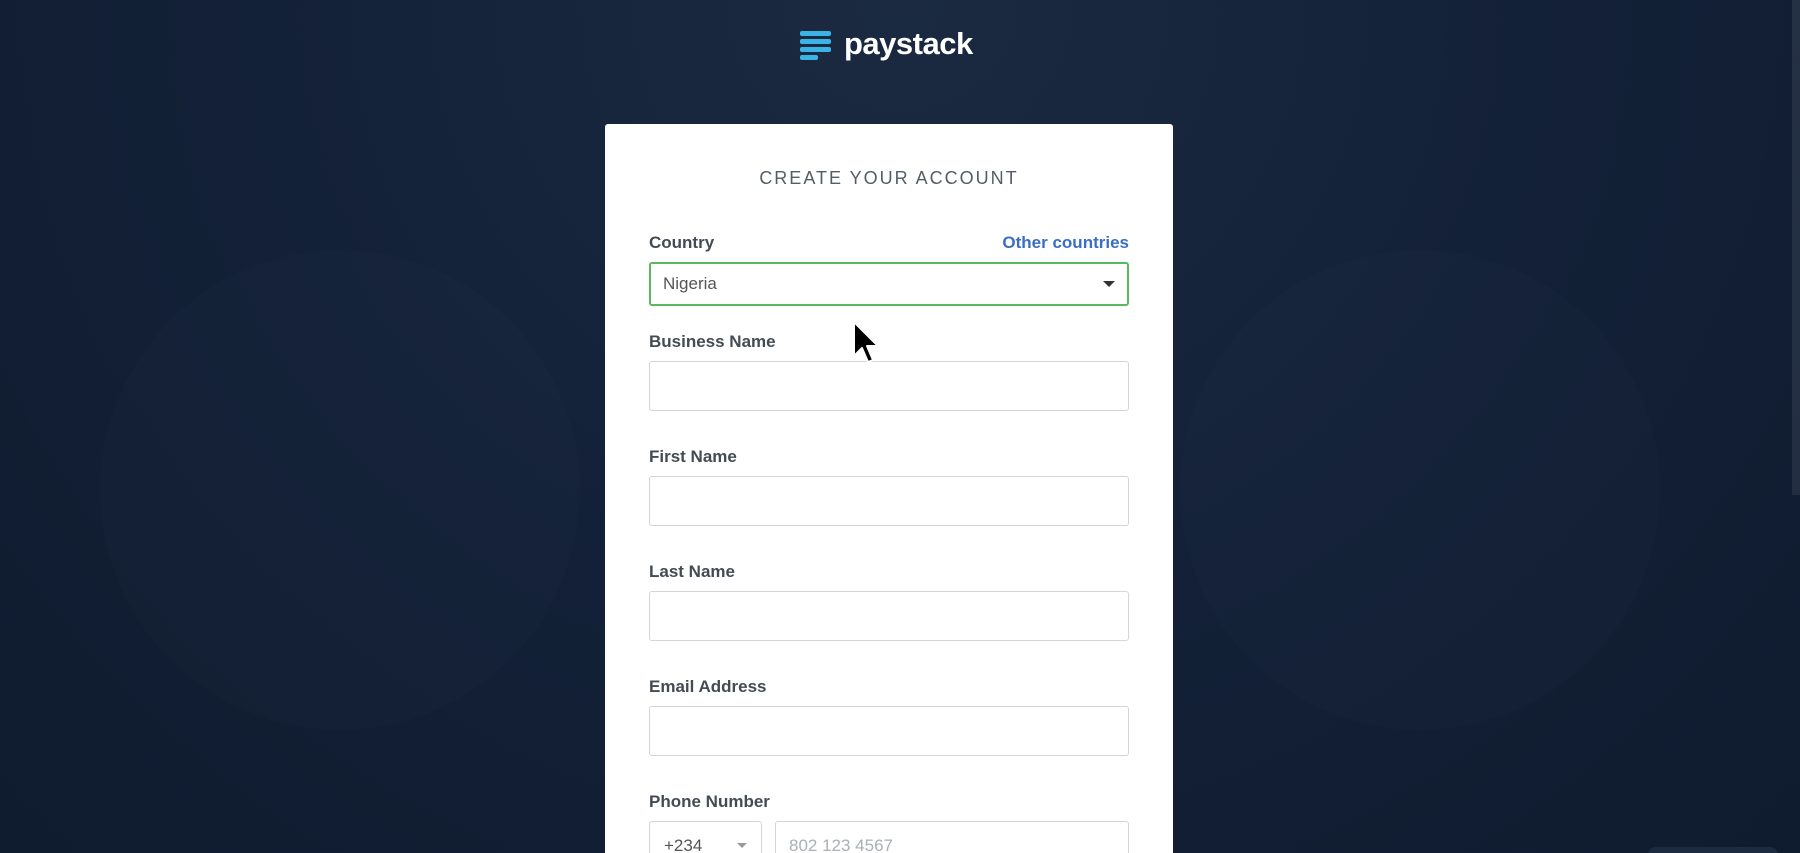 The image size is (1800, 853). What do you see at coordinates (693, 456) in the screenshot?
I see `first-name-label: First Name` at bounding box center [693, 456].